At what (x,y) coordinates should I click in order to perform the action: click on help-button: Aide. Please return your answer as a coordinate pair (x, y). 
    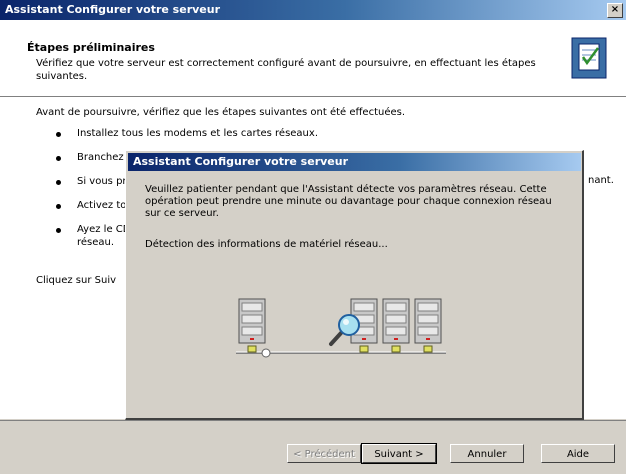
    Looking at the image, I should click on (578, 453).